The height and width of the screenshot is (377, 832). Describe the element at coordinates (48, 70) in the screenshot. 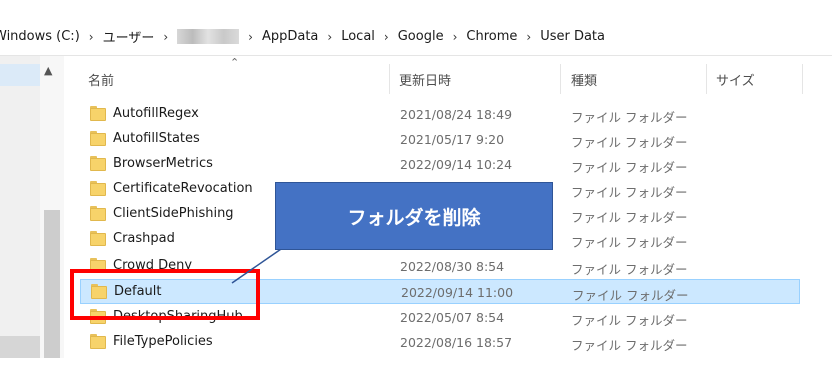

I see `scroll-up-icon: ▲` at that location.